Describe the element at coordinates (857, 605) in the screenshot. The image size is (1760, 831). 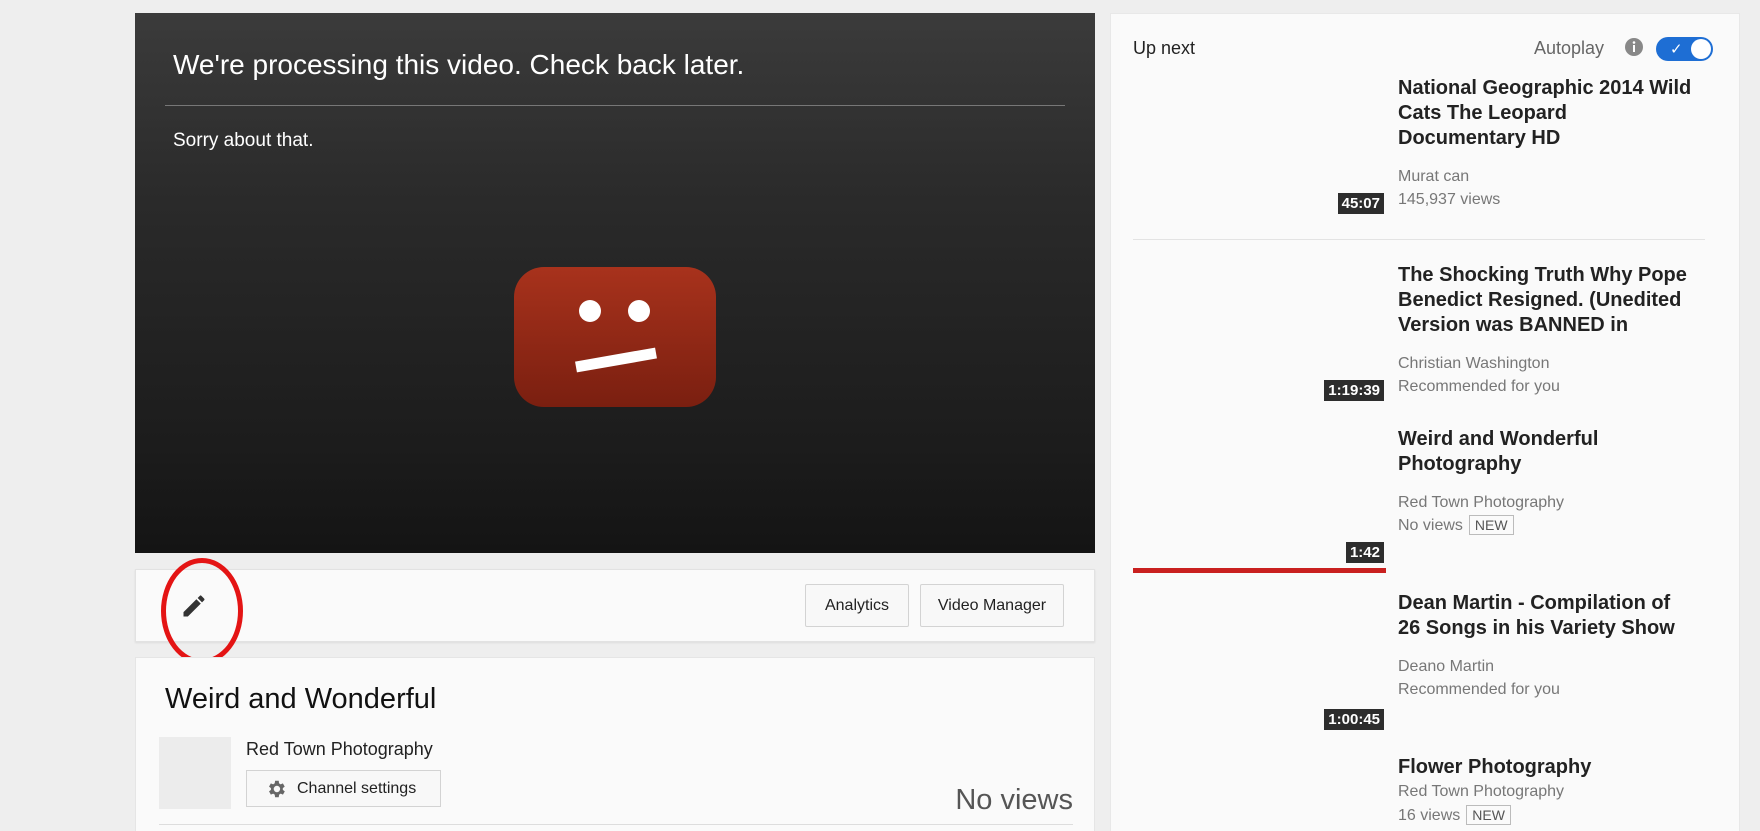
I see `analytics-button: Analytics` at that location.